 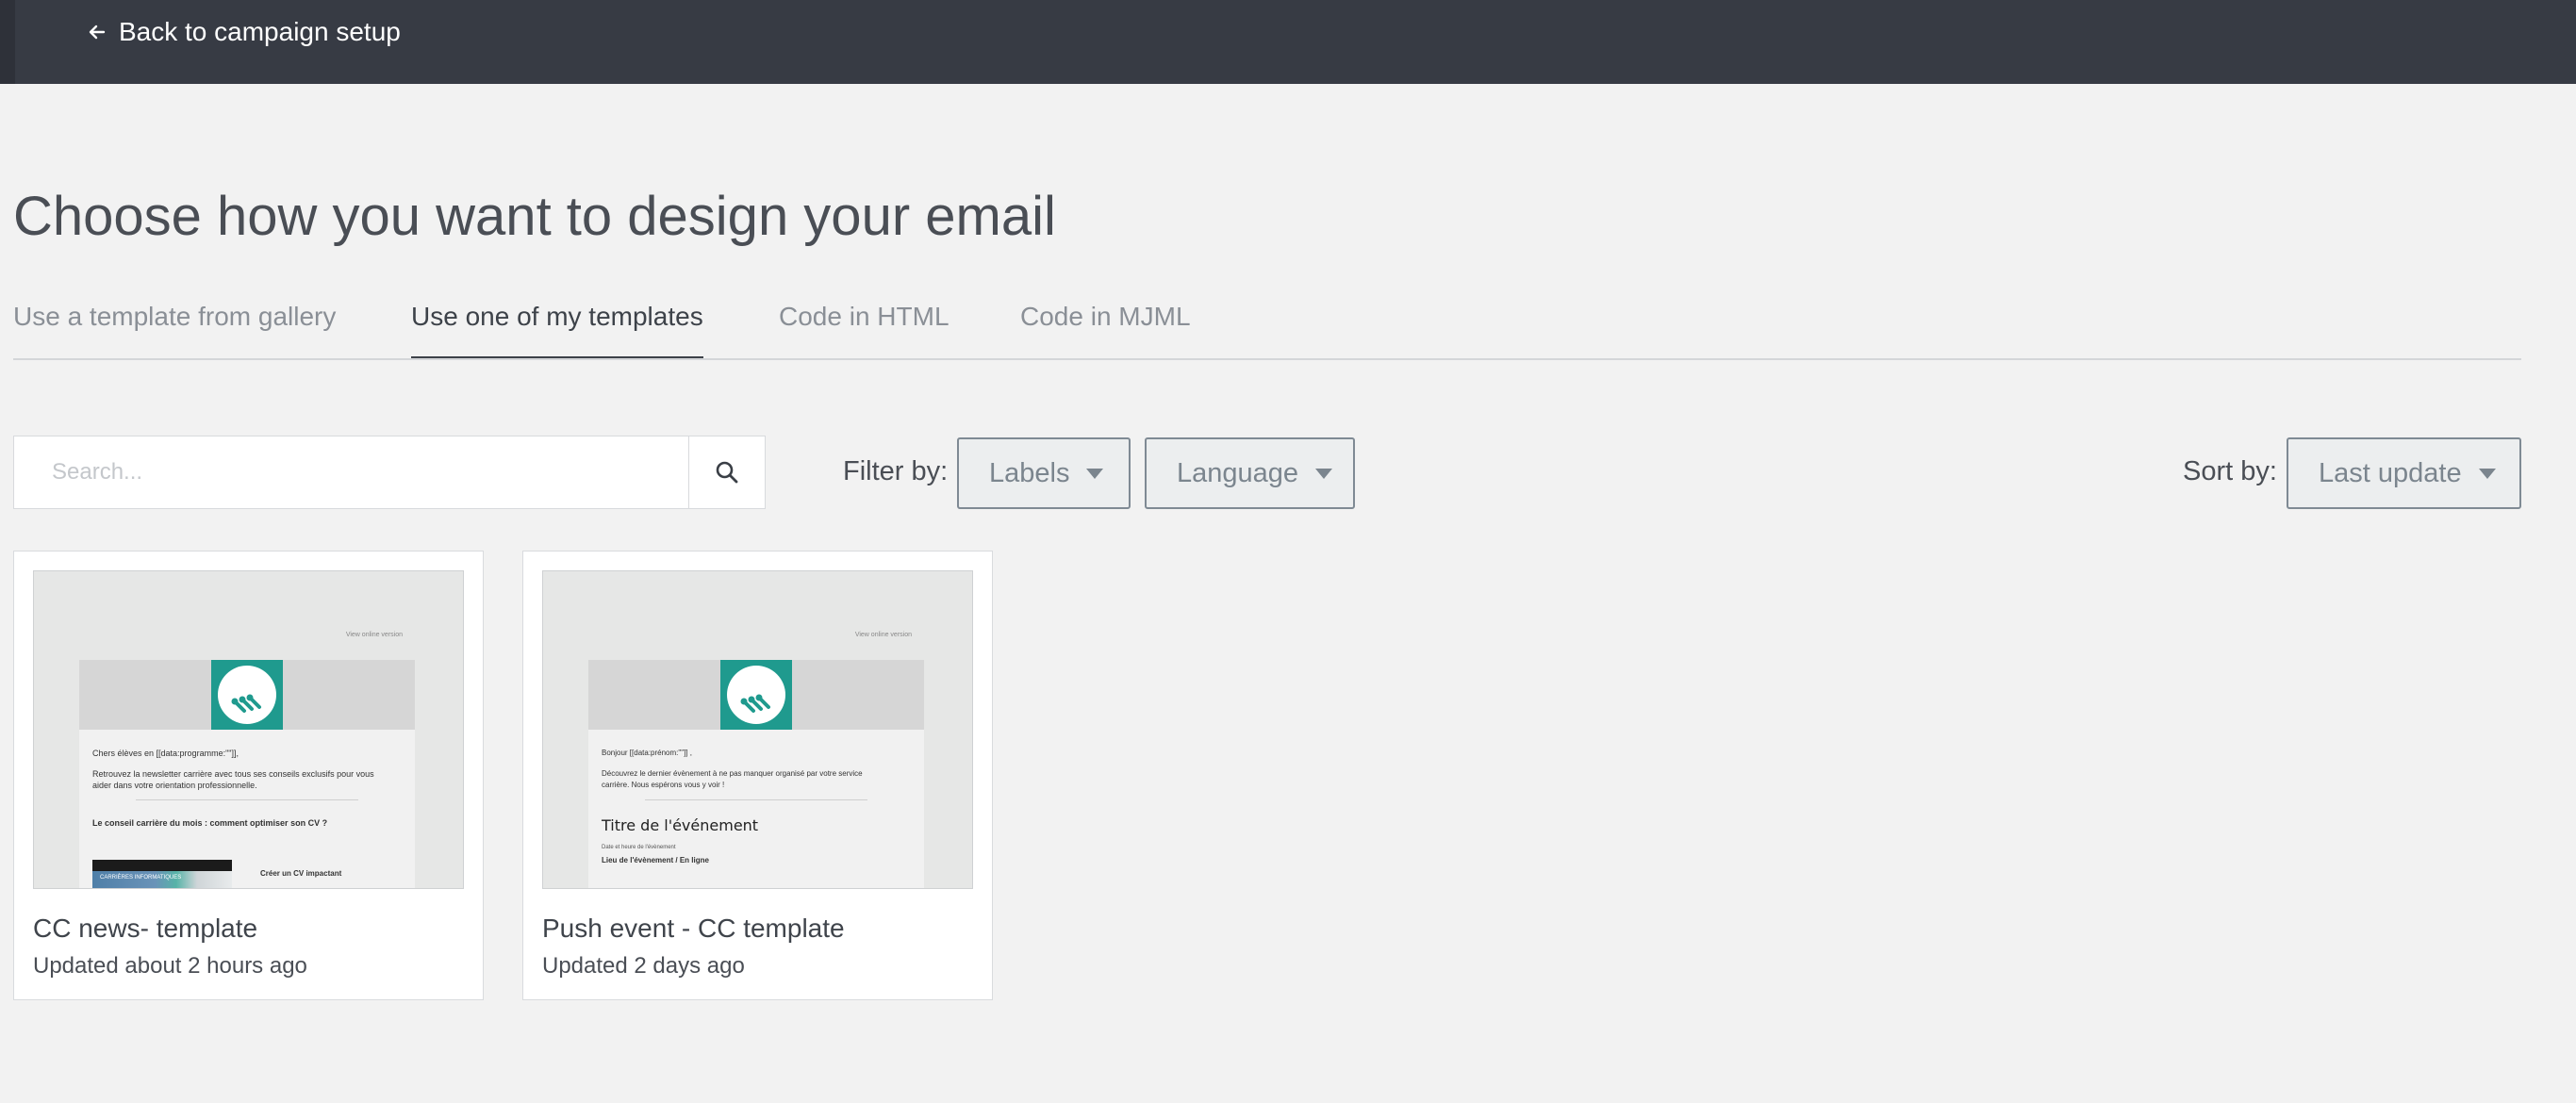 What do you see at coordinates (174, 324) in the screenshot?
I see `tab-template-gallery: Use a template from gallery` at bounding box center [174, 324].